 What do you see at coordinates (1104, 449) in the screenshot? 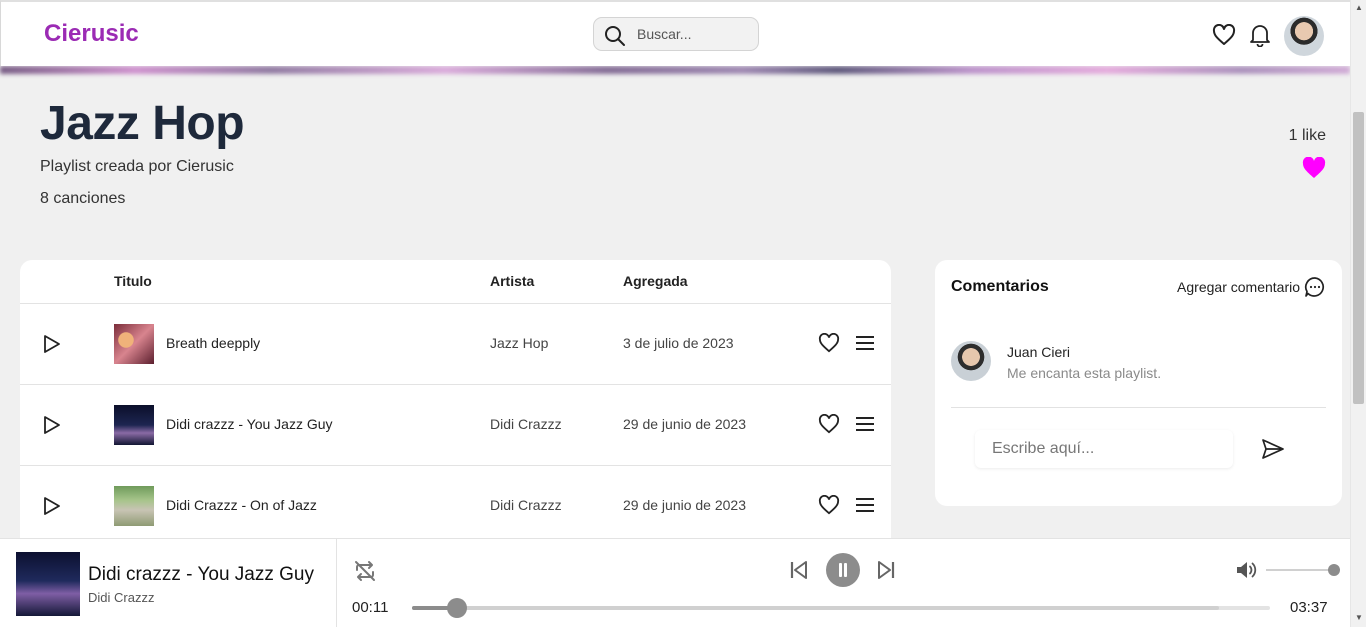
I see `comment-input` at bounding box center [1104, 449].